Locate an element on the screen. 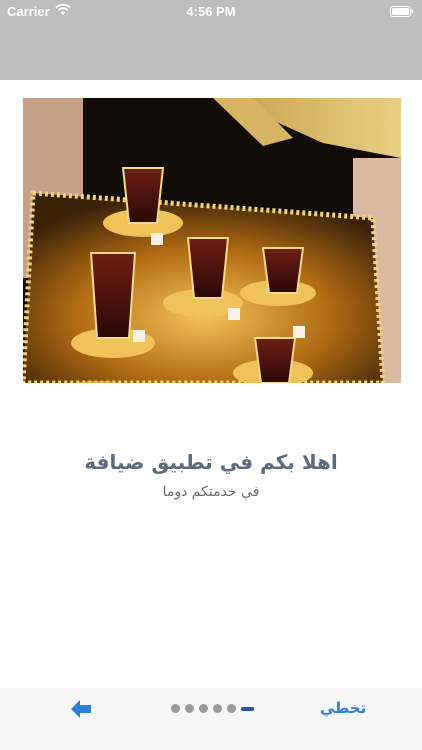 The width and height of the screenshot is (422, 750). status-bar: Carrier 4:56 PM is located at coordinates (211, 11).